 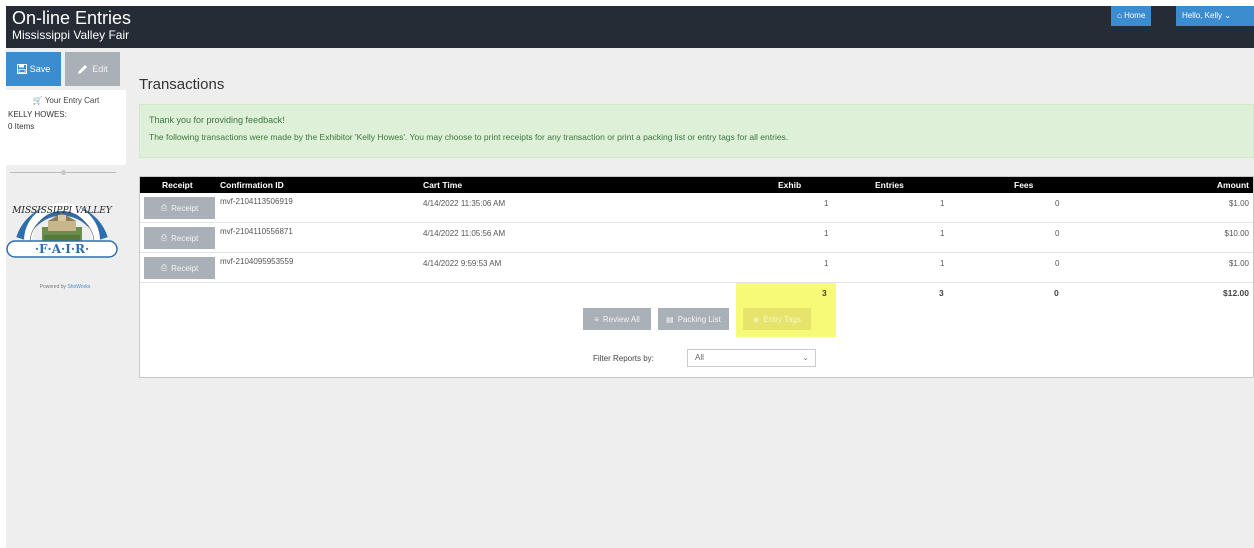 What do you see at coordinates (756, 319) in the screenshot?
I see `tag-icon: ◈` at bounding box center [756, 319].